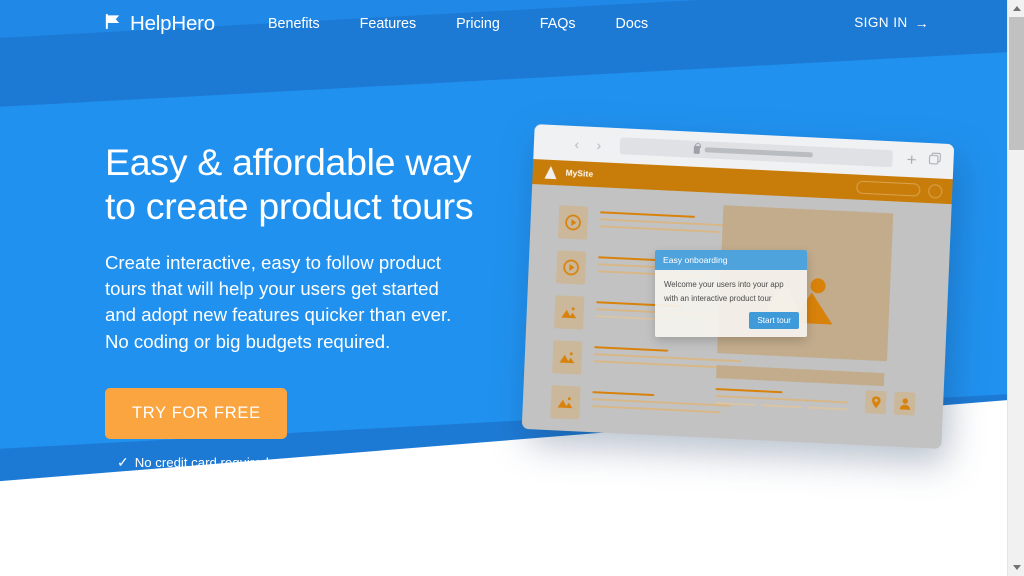 The image size is (1024, 576). What do you see at coordinates (558, 24) in the screenshot?
I see `nav-link-faqs: FAQs` at bounding box center [558, 24].